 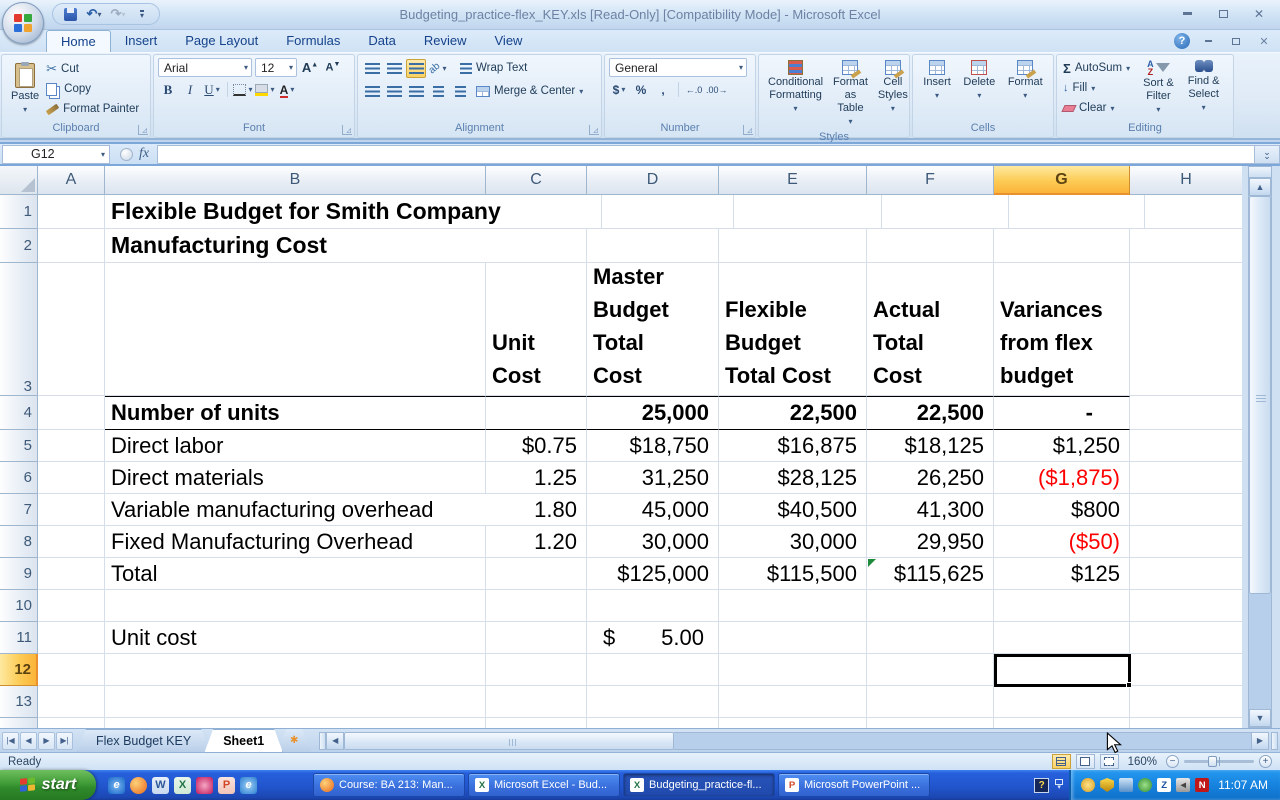 I want to click on cell-h5, so click(x=1186, y=446).